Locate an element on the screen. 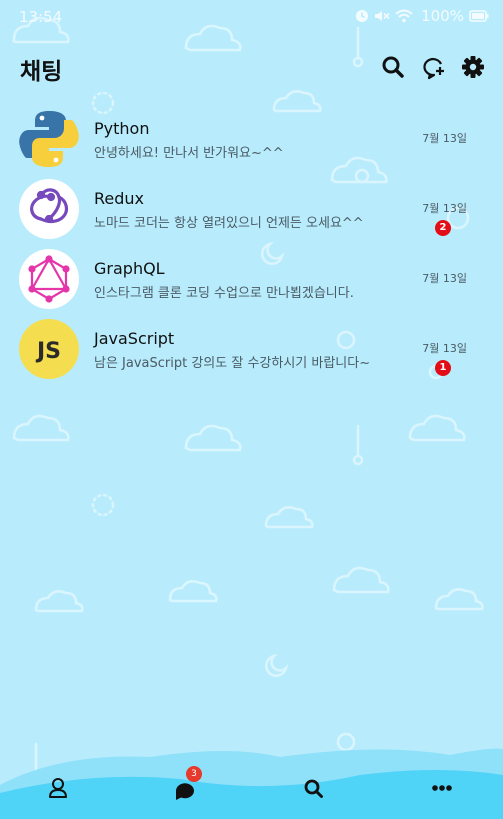  chat-preview: 남은 JavaScript 강의도 잘 수강하시기 바랍니다~ is located at coordinates (232, 363).